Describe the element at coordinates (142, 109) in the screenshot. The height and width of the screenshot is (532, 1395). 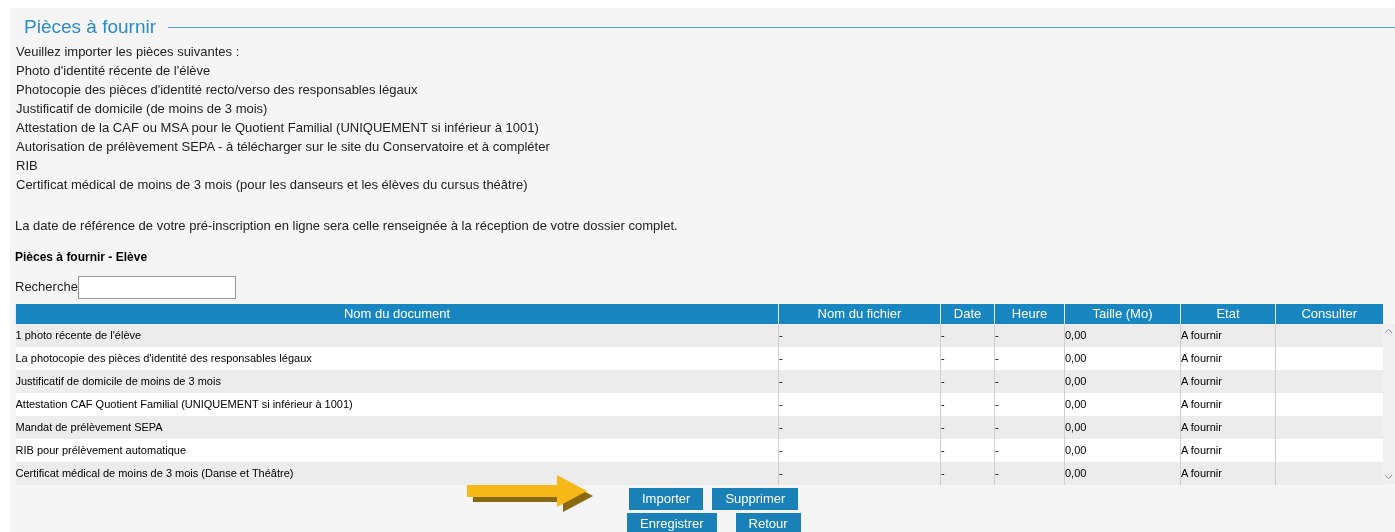
I see `instruction-line: Justificatif de domicile (de moins de 3 mois)` at that location.